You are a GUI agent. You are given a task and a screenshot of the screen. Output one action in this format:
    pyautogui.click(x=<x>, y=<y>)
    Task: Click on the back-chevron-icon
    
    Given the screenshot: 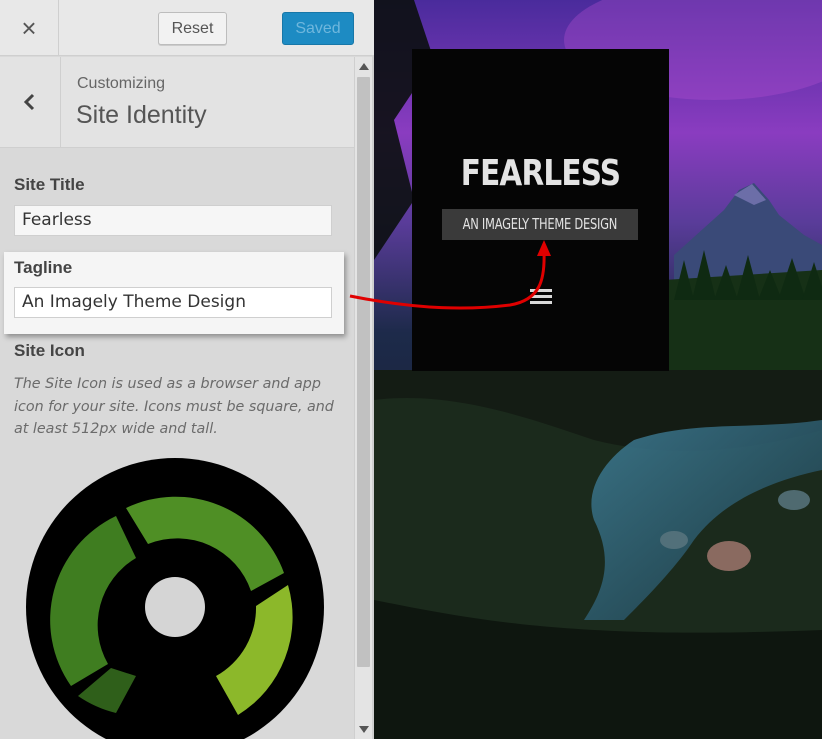 What is the action you would take?
    pyautogui.click(x=30, y=102)
    